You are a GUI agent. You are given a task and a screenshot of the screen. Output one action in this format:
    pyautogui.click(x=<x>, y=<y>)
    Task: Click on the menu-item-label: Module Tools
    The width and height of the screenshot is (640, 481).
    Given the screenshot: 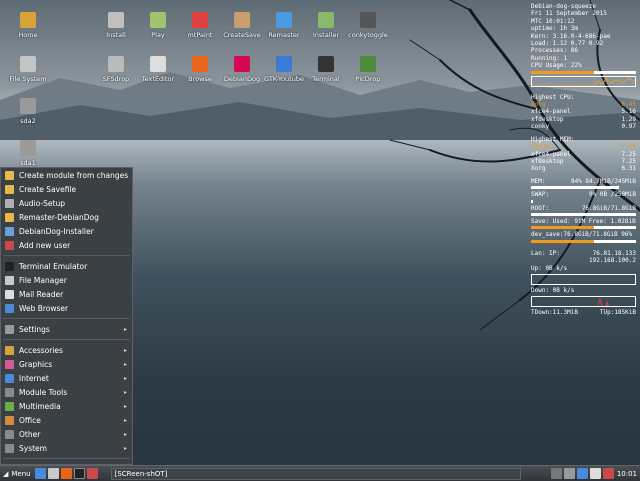 What is the action you would take?
    pyautogui.click(x=43, y=392)
    